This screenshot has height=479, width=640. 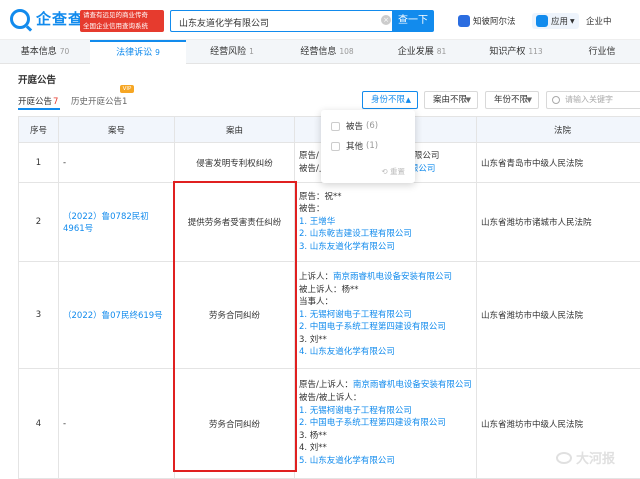 I want to click on tab-basic-info: 基本信息70, so click(x=45, y=52).